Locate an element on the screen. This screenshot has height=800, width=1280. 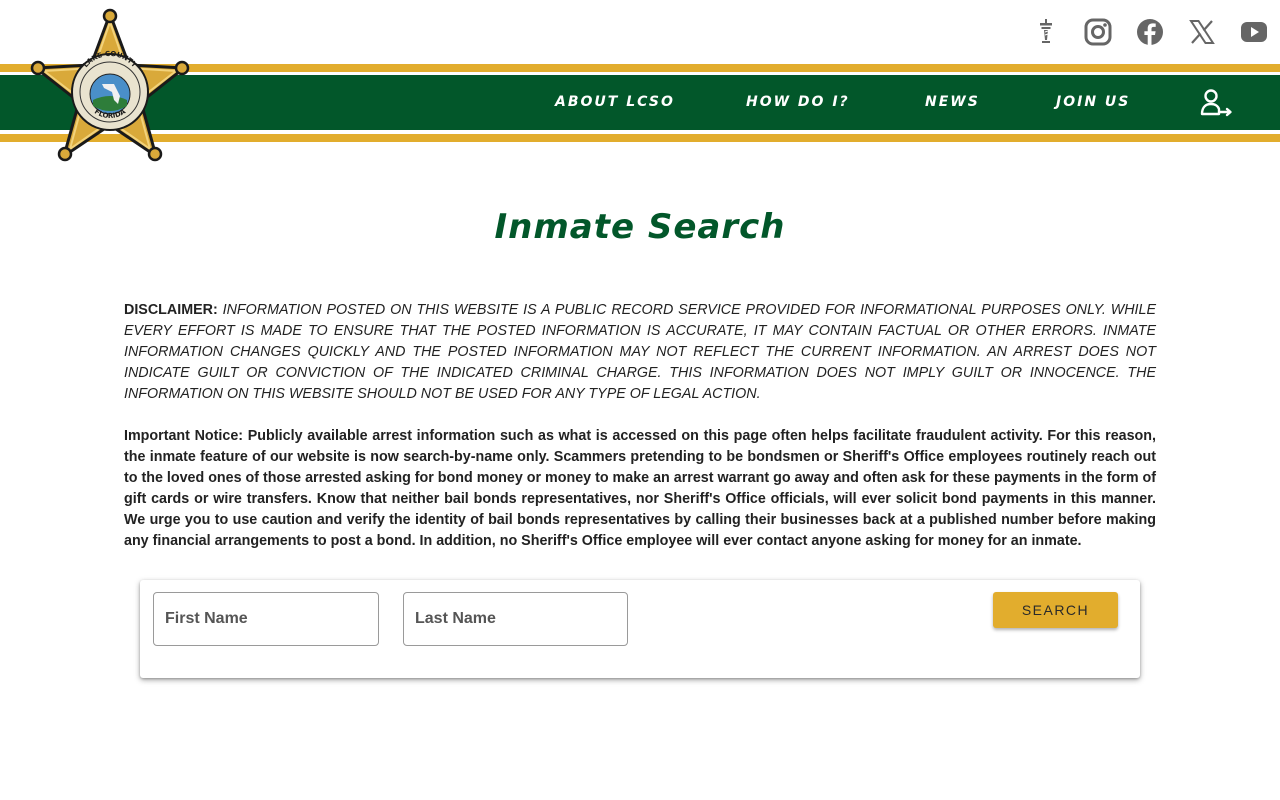
facebook-icon is located at coordinates (1150, 32).